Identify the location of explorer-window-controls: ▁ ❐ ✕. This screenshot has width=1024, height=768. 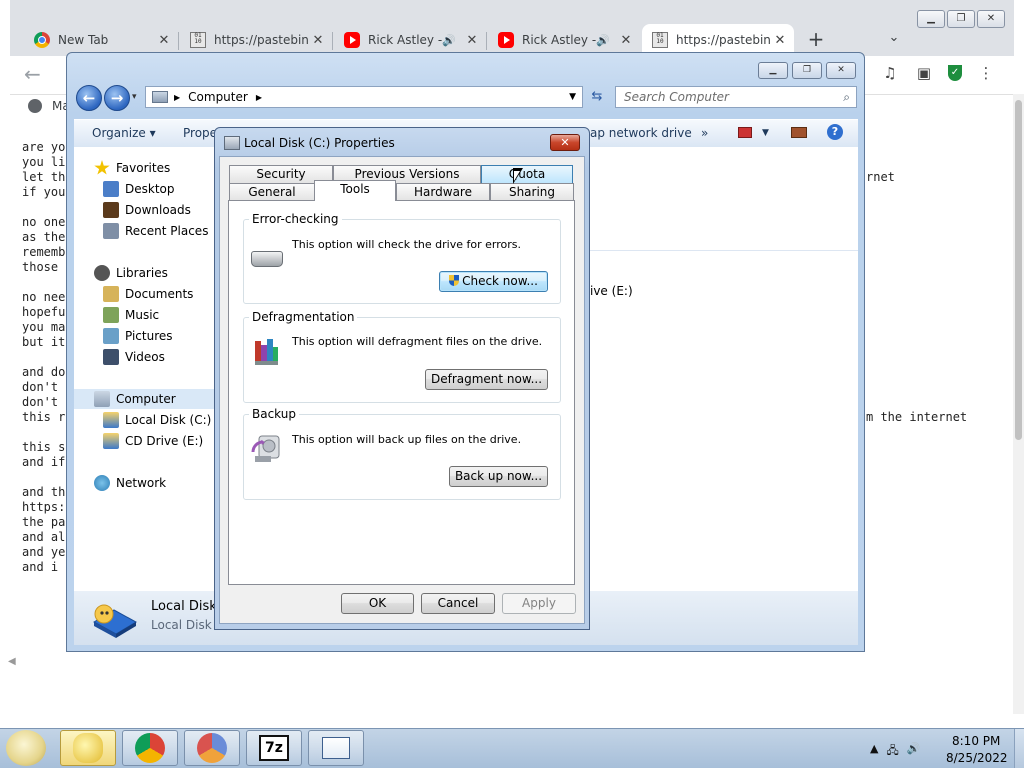
(807, 70).